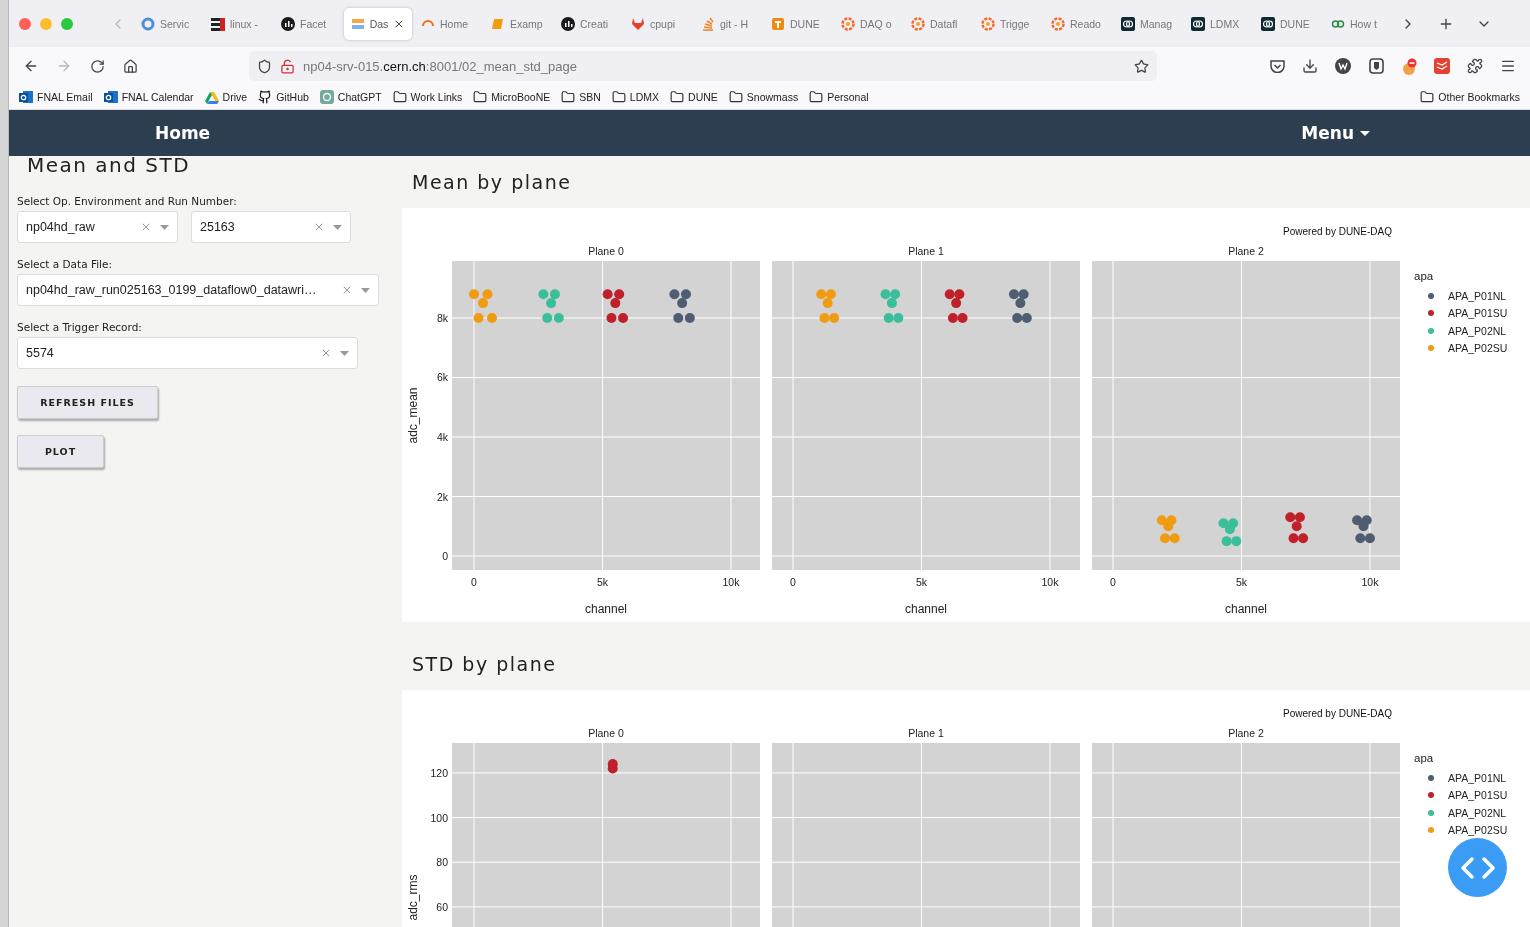 Image resolution: width=1530 pixels, height=927 pixels. What do you see at coordinates (635, 97) in the screenshot?
I see `bookmark-link: LDMX` at bounding box center [635, 97].